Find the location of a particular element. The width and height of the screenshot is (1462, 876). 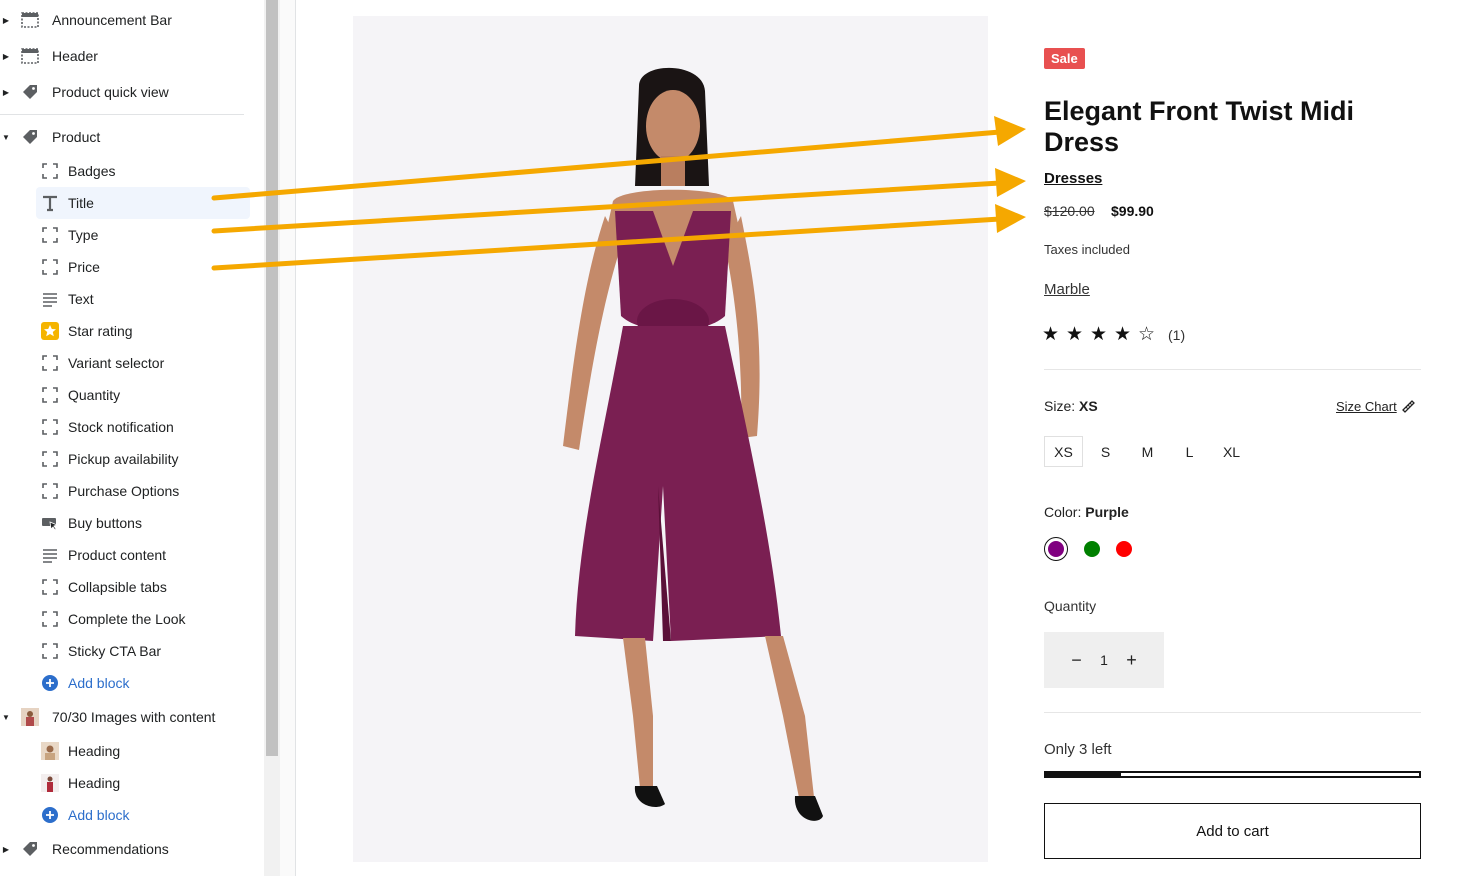

divider is located at coordinates (1232, 712).